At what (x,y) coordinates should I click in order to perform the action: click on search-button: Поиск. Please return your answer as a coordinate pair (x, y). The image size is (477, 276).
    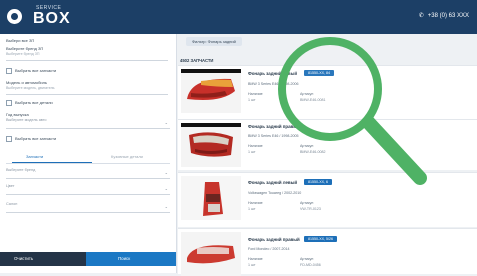
    Looking at the image, I should click on (131, 259).